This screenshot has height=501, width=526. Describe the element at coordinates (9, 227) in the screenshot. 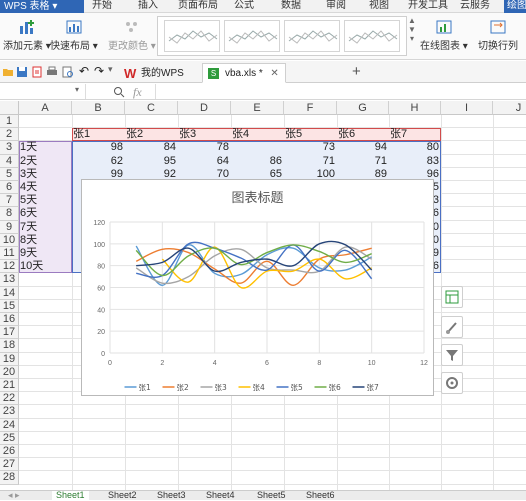

I see `row-header-9: 9` at that location.